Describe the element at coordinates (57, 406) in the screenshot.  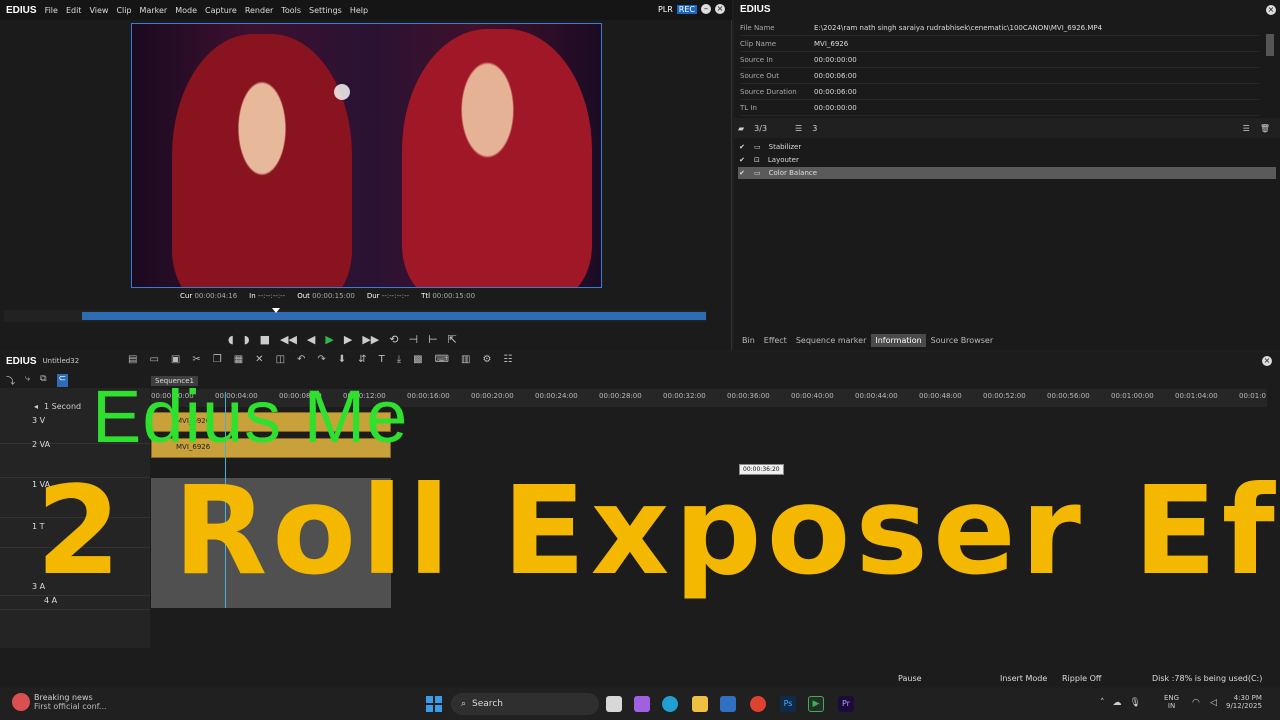
I see `scale-control: ◂ 1 Second` at that location.